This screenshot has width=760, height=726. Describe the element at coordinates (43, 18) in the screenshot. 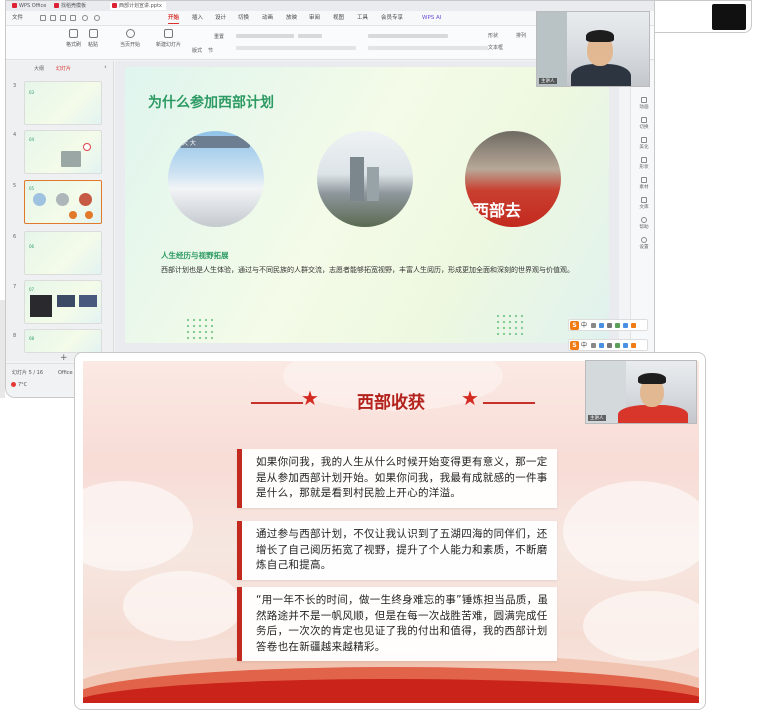

I see `save-icon` at that location.